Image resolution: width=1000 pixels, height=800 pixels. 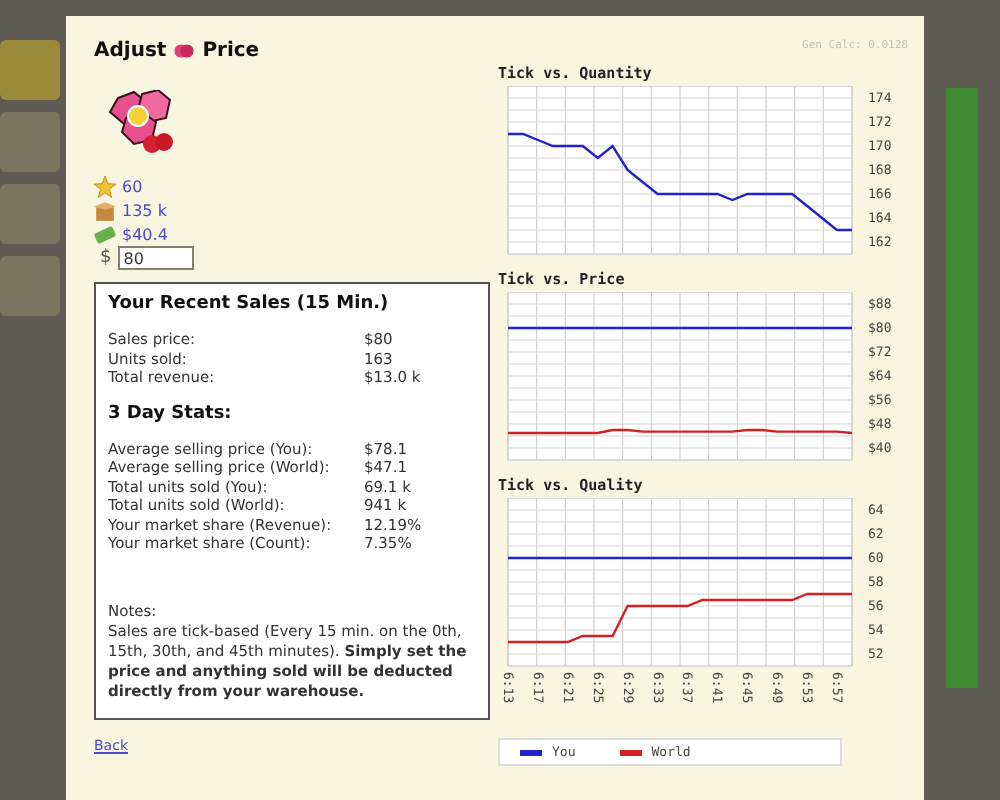 I want to click on star-icon, so click(x=105, y=186).